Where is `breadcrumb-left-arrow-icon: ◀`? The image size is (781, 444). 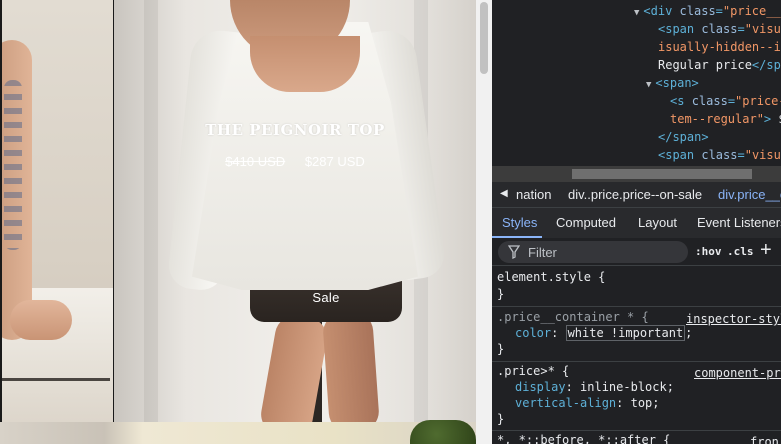 breadcrumb-left-arrow-icon: ◀ is located at coordinates (504, 193).